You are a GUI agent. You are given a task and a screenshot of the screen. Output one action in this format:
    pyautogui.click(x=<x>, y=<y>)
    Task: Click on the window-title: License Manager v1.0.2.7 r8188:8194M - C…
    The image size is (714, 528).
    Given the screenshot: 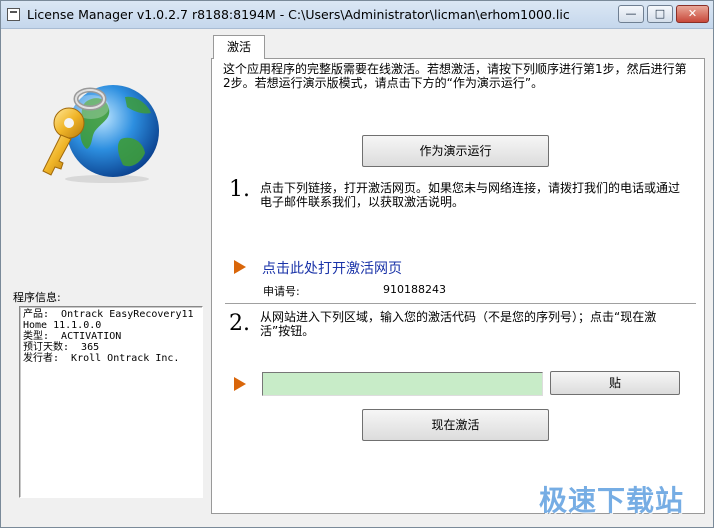 What is the action you would take?
    pyautogui.click(x=298, y=14)
    